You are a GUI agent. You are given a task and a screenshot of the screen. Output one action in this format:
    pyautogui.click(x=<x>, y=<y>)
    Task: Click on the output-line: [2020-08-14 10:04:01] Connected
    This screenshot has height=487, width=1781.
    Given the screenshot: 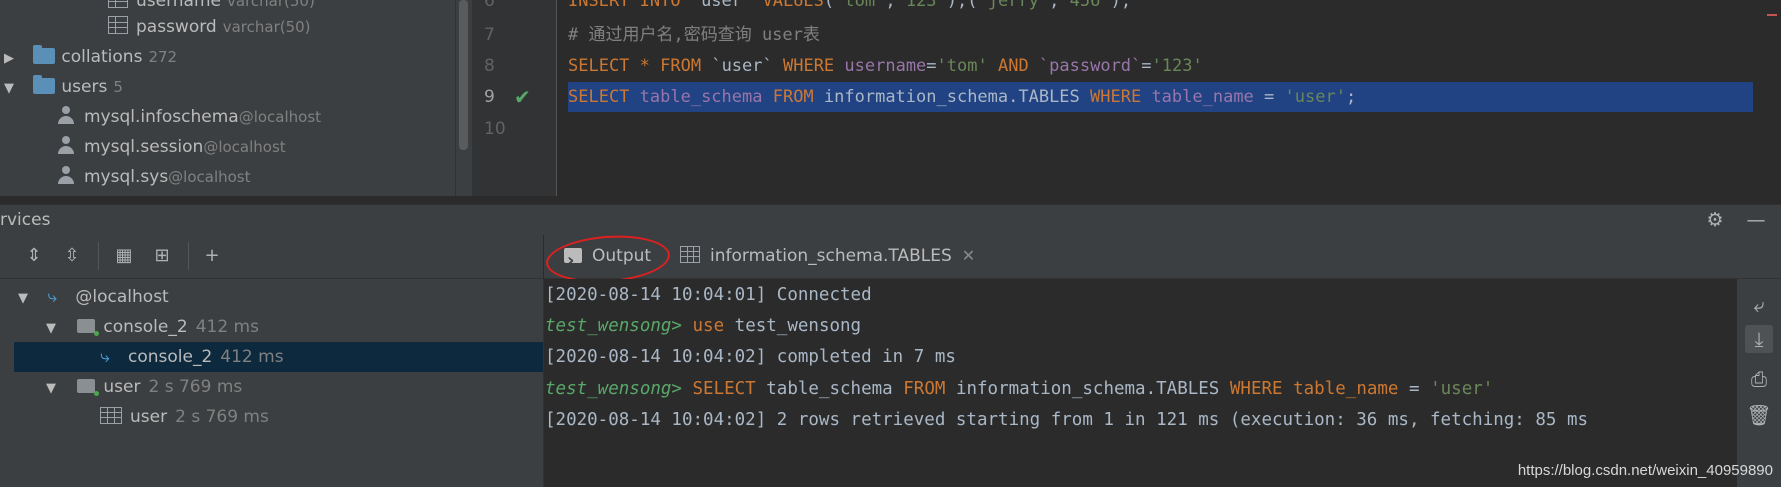 What is the action you would take?
    pyautogui.click(x=708, y=295)
    